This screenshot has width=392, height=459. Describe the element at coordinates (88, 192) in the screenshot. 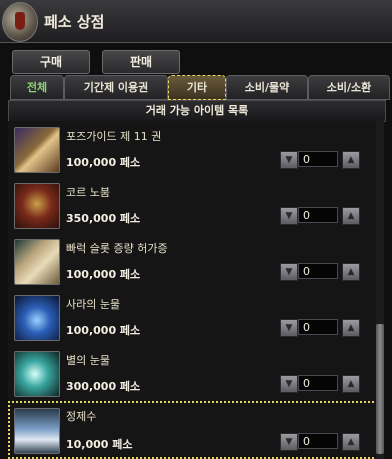

I see `item-name: 코르 노붐` at that location.